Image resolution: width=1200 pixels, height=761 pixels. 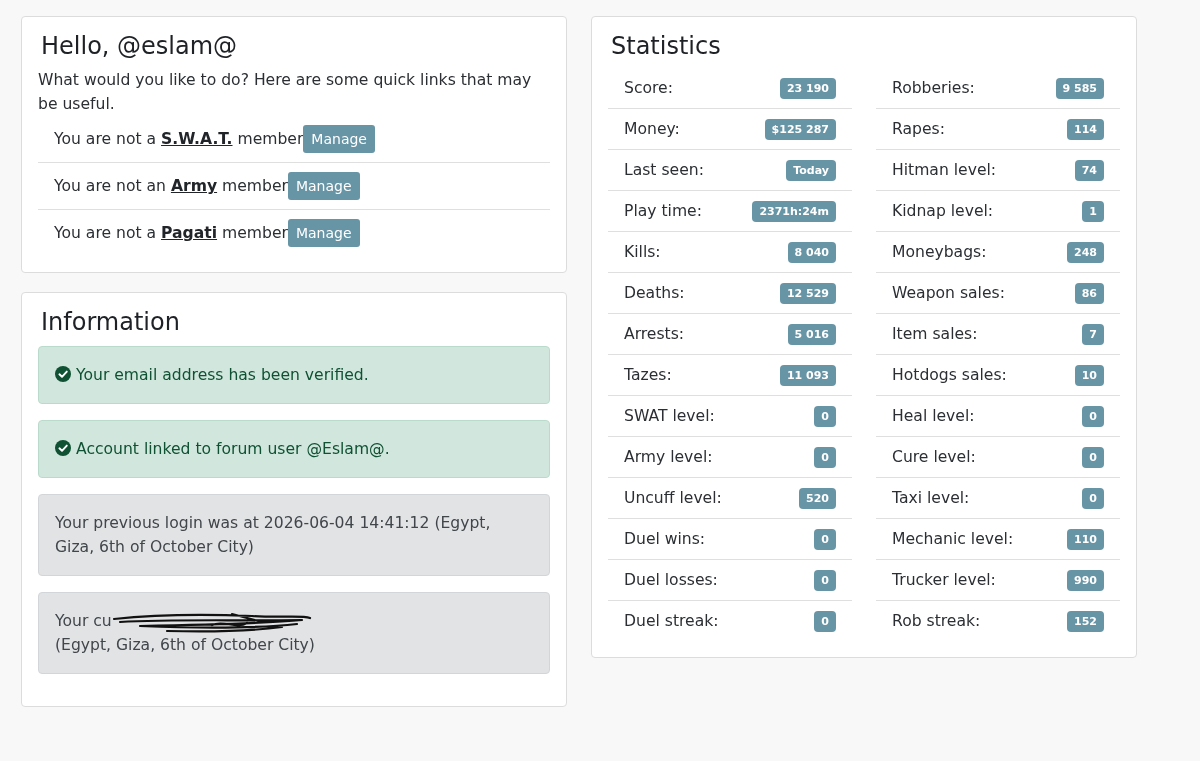 I want to click on stat-label: SWAT level:, so click(x=669, y=416).